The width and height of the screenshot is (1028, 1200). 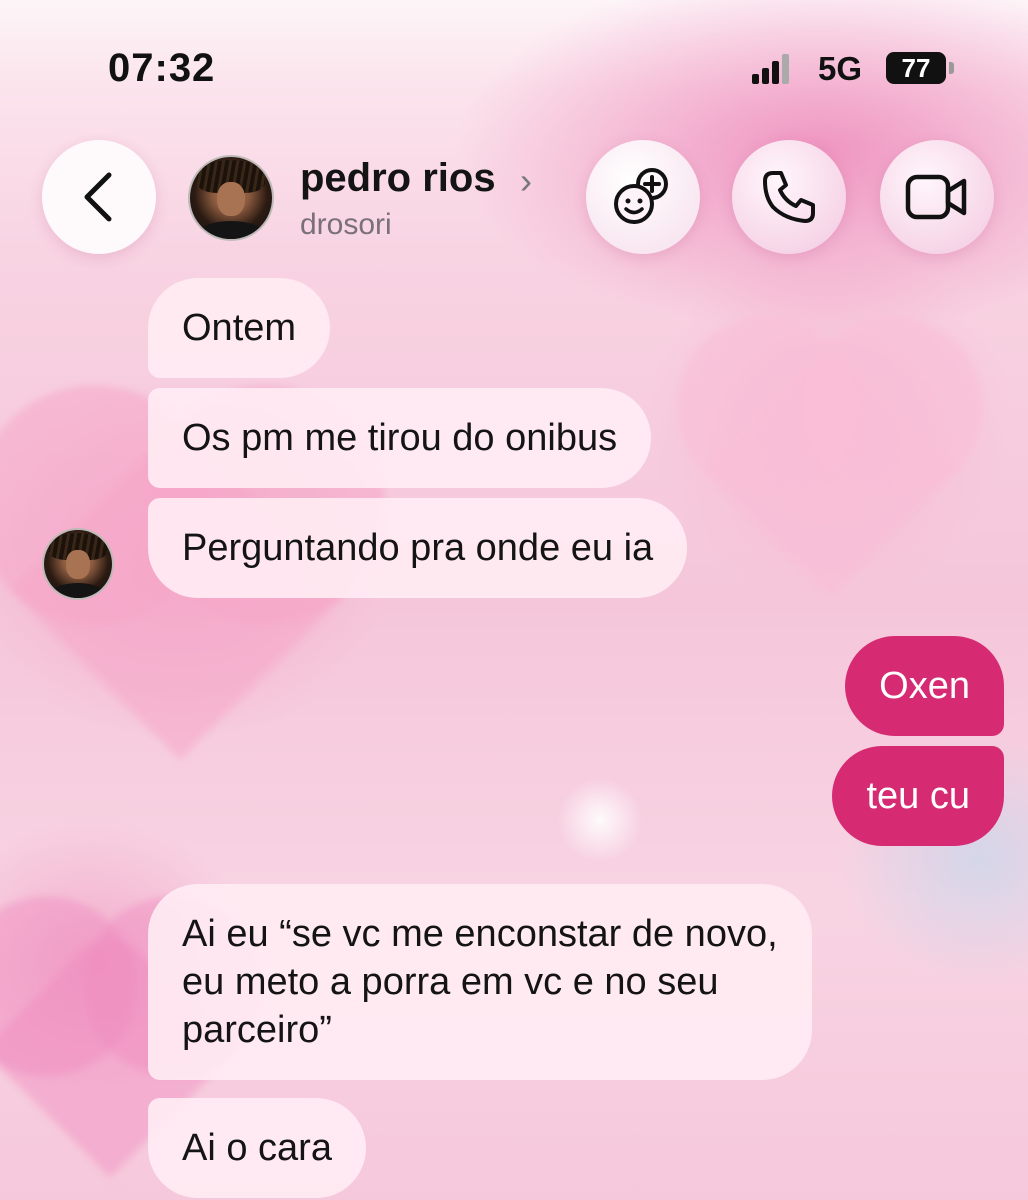 I want to click on received-message: Perguntando pra onde eu ia, so click(x=418, y=548).